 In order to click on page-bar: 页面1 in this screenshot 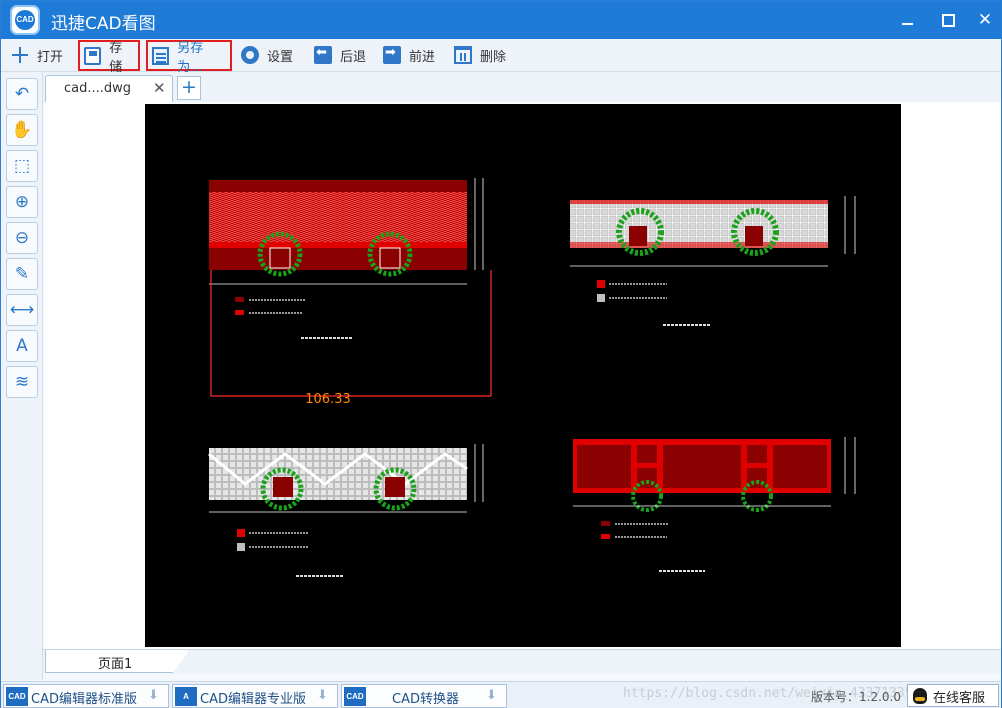, I will do `click(522, 661)`.